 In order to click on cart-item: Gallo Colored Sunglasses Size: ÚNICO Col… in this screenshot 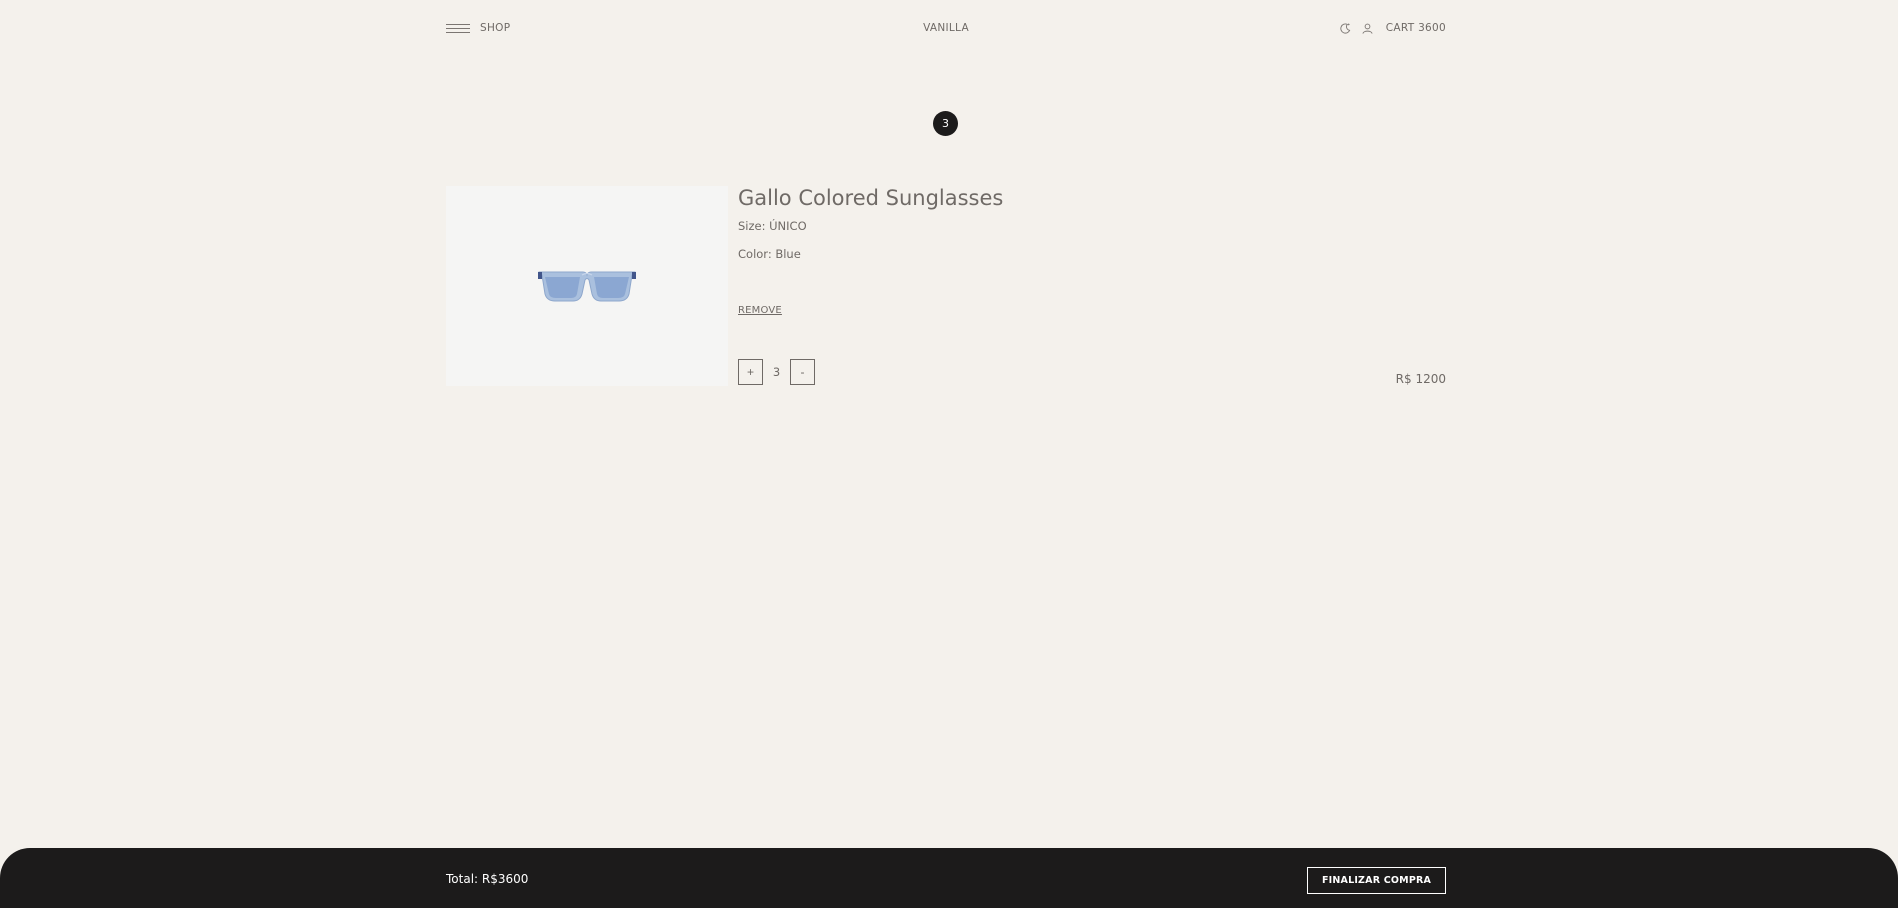, I will do `click(946, 286)`.